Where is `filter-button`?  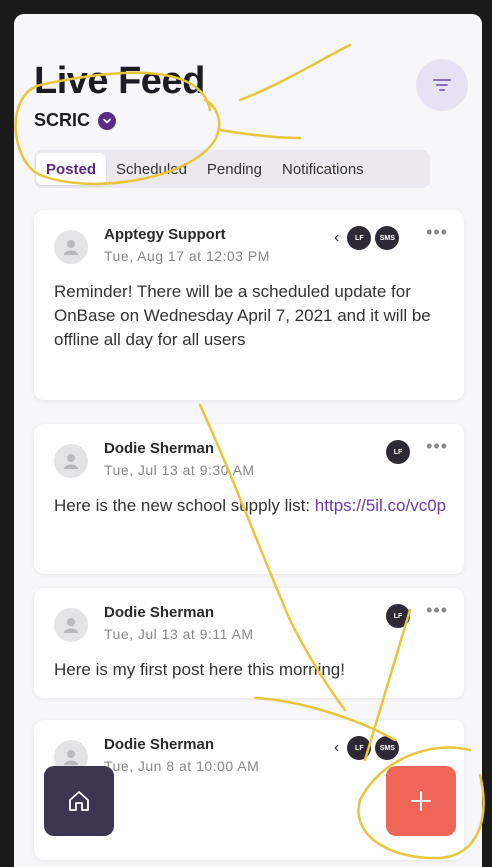
filter-button is located at coordinates (442, 85).